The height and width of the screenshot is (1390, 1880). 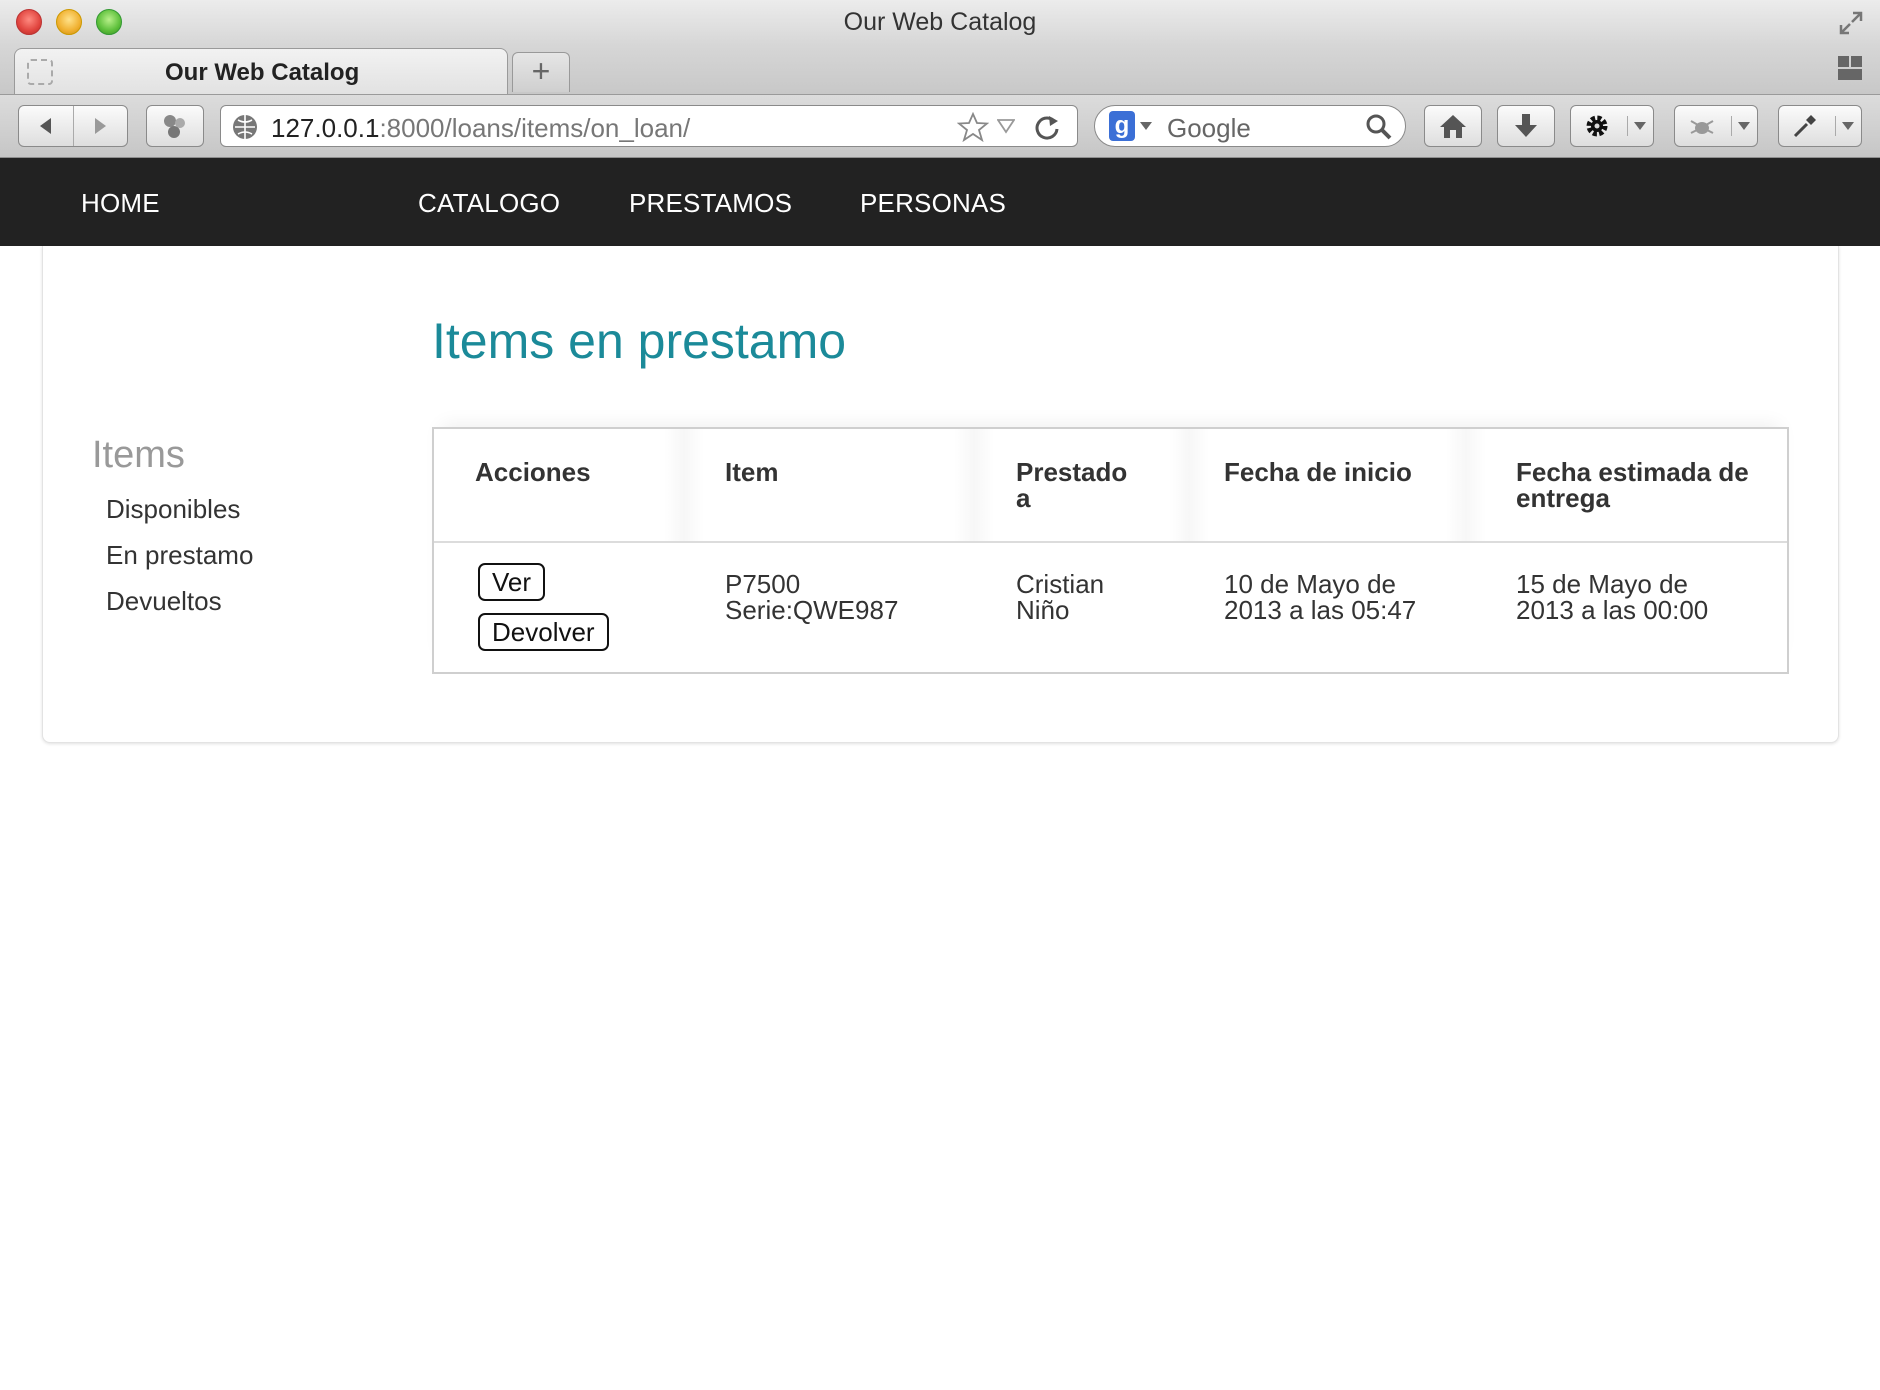 What do you see at coordinates (1804, 126) in the screenshot?
I see `eyedropper-icon` at bounding box center [1804, 126].